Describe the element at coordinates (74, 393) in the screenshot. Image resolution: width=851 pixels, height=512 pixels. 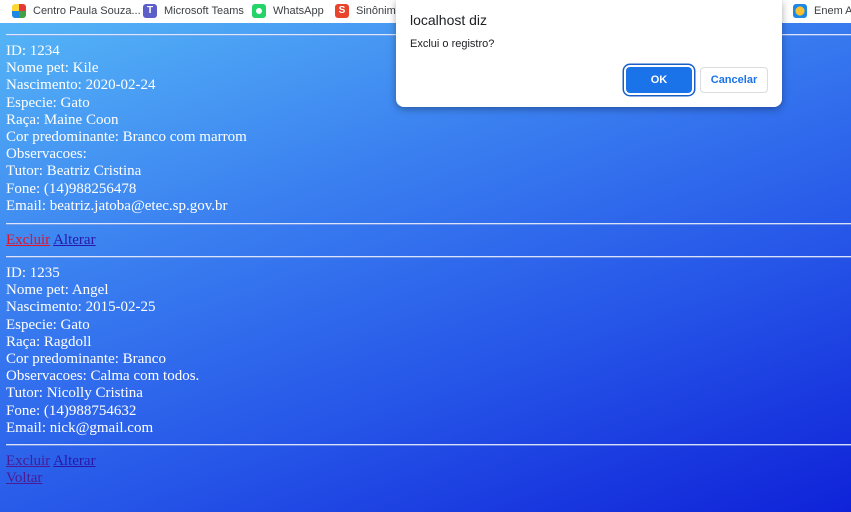
I see `record-tutor: Tutor: Nicolly Cristina` at that location.